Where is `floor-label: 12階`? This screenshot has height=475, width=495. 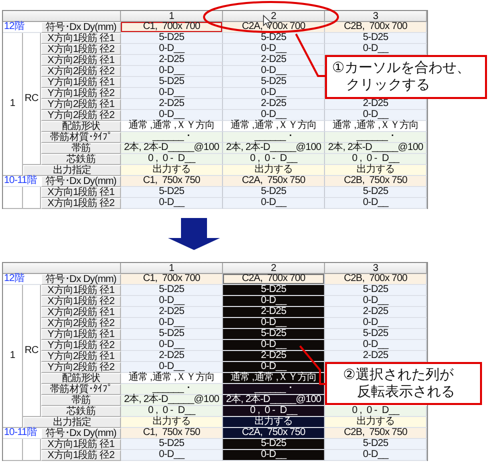 floor-label: 12階 is located at coordinates (22, 279).